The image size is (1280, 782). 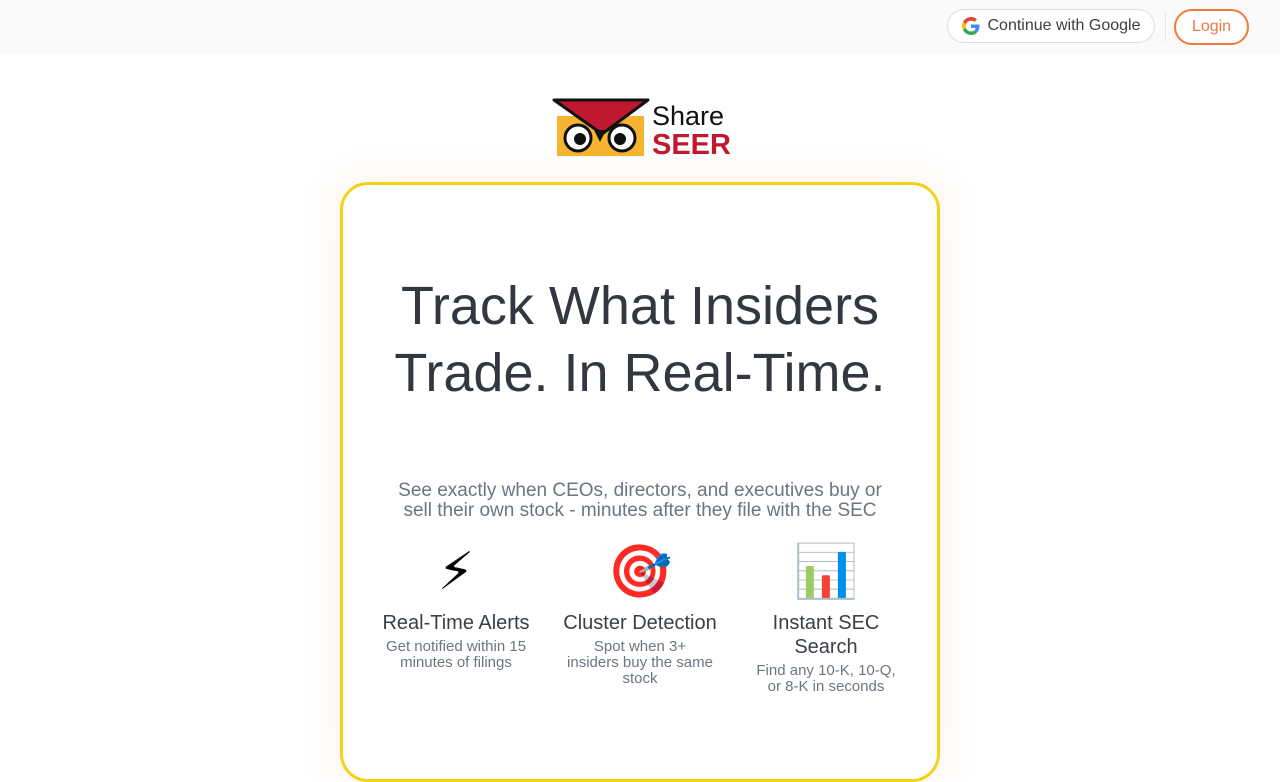 I want to click on hero-headline: Track What Insiders Trade. In Real-Time., so click(x=640, y=339).